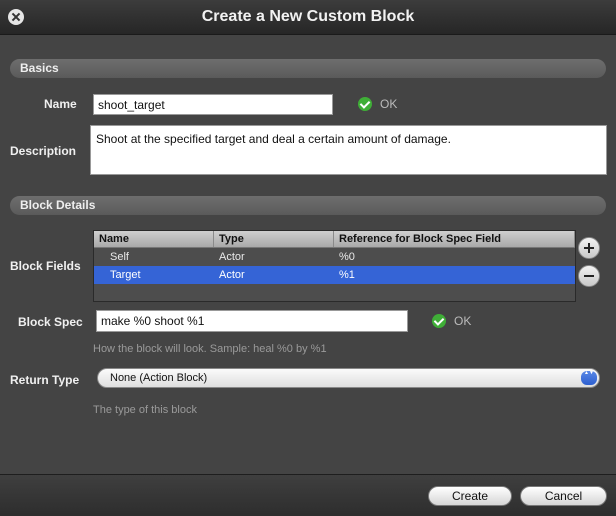  I want to click on window-title: Create a New Custom Block, so click(308, 16).